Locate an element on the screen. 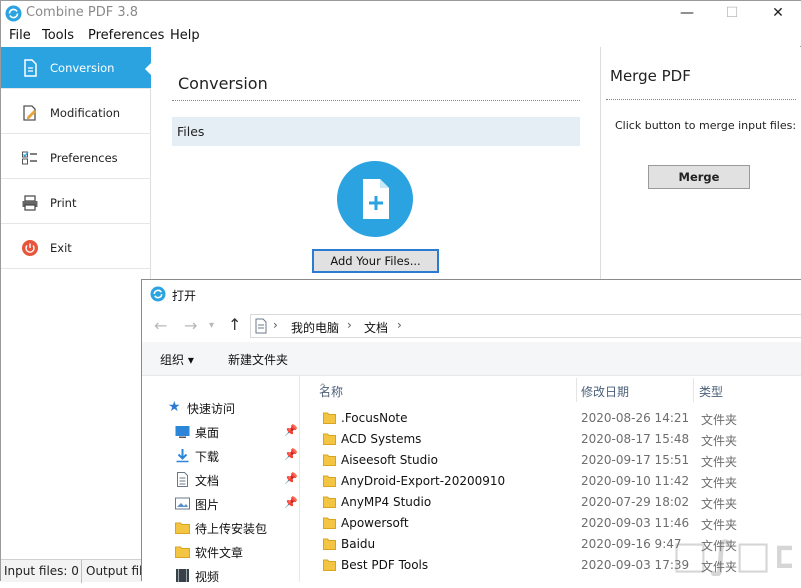  nav-label: 图片 is located at coordinates (207, 505).